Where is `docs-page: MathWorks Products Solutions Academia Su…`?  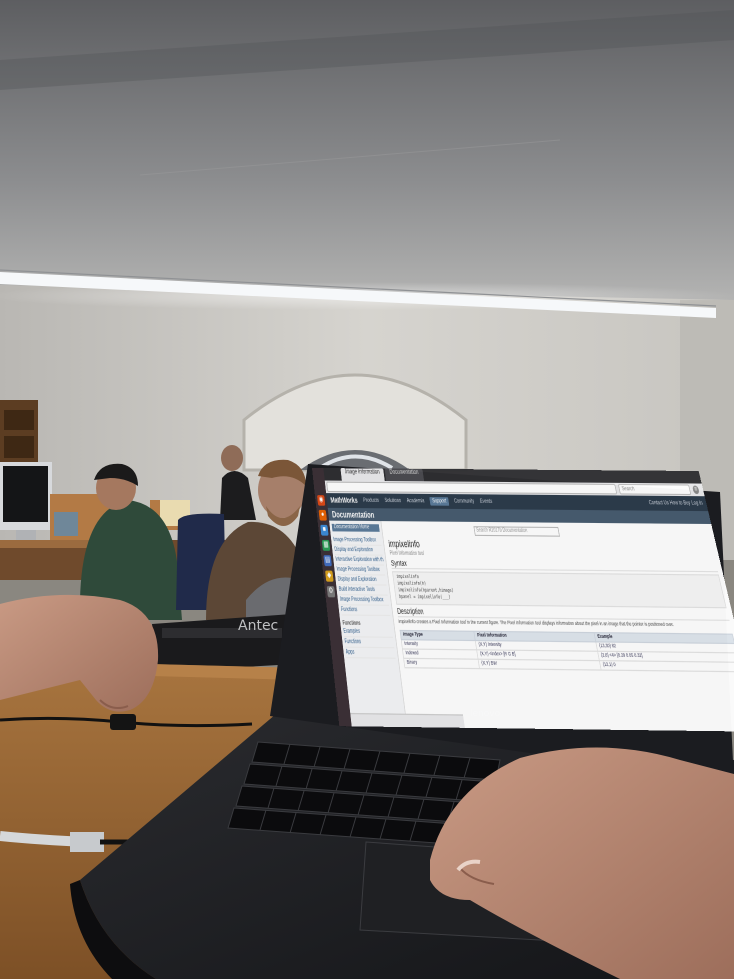 docs-page: MathWorks Products Solutions Academia Su… is located at coordinates (530, 612).